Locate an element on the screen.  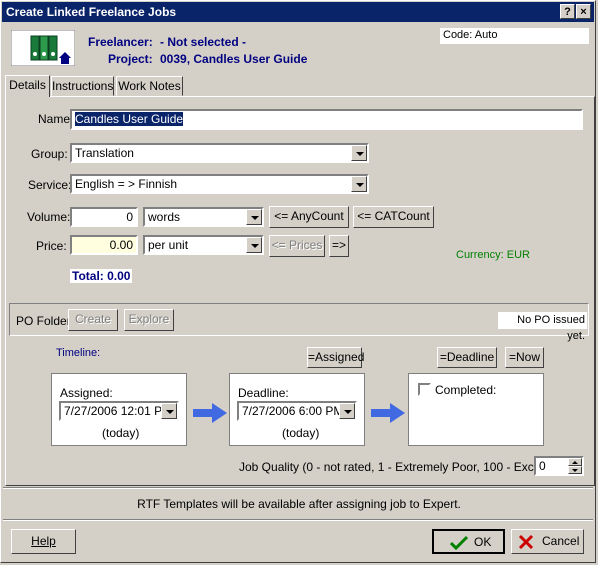
completed-label: Completed: is located at coordinates (466, 390).